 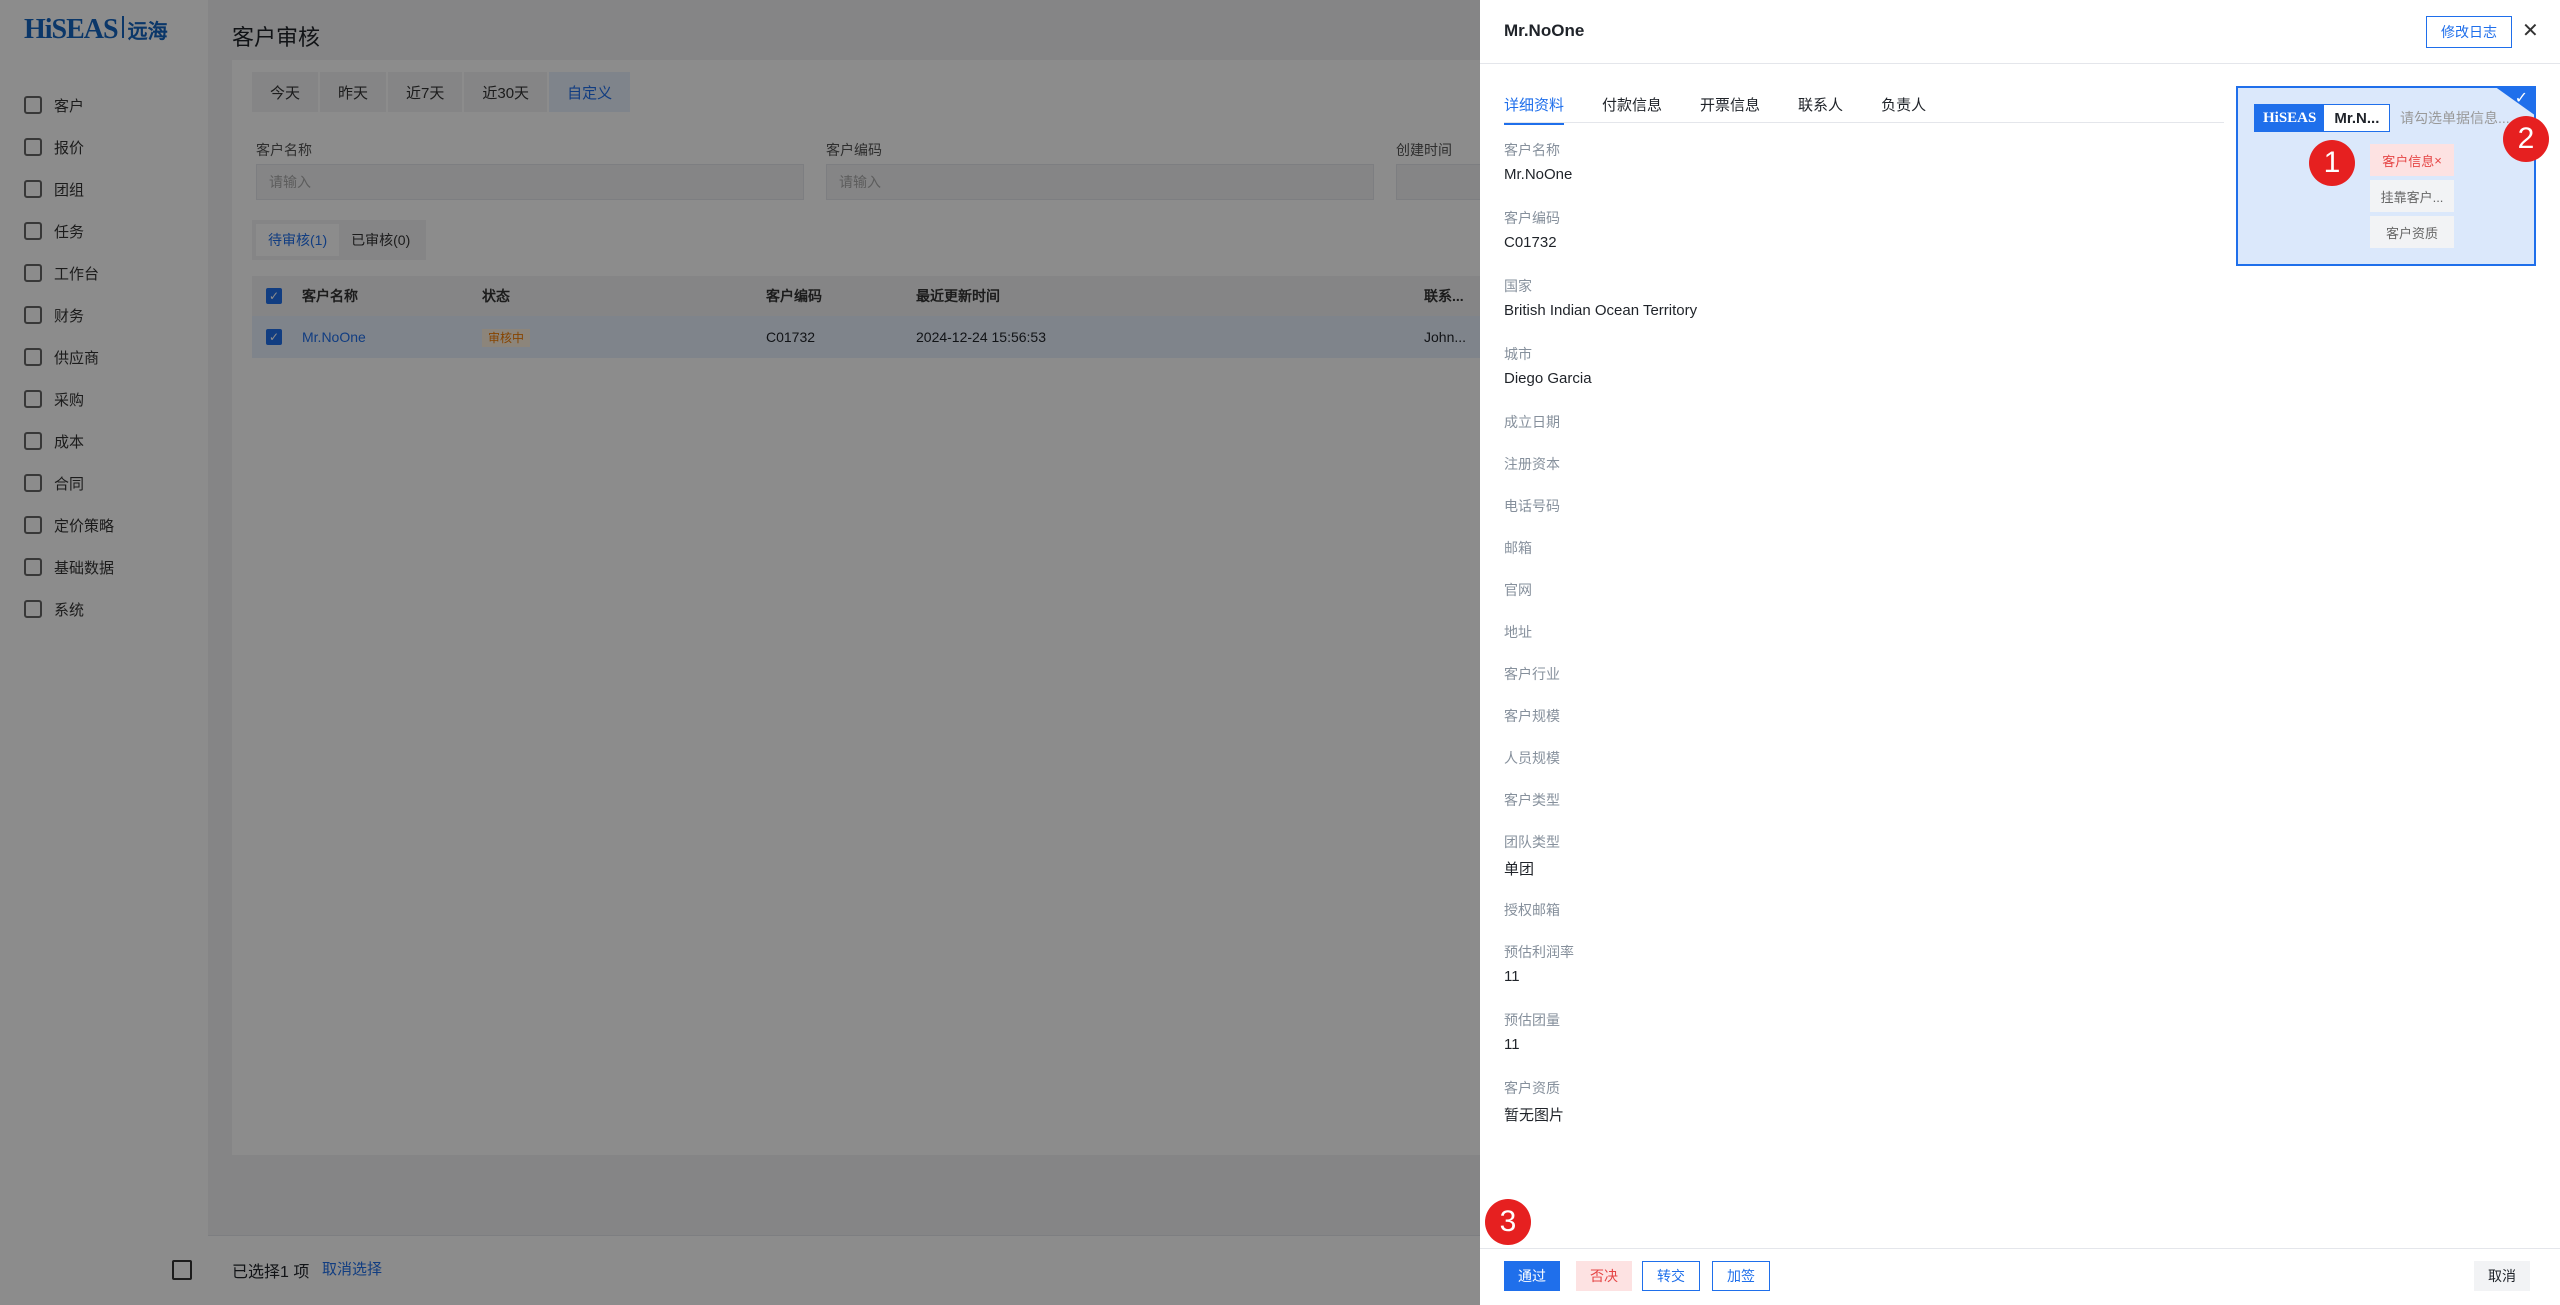 What do you see at coordinates (1600, 368) in the screenshot?
I see `detail-field: 城市 Diego Garcia` at bounding box center [1600, 368].